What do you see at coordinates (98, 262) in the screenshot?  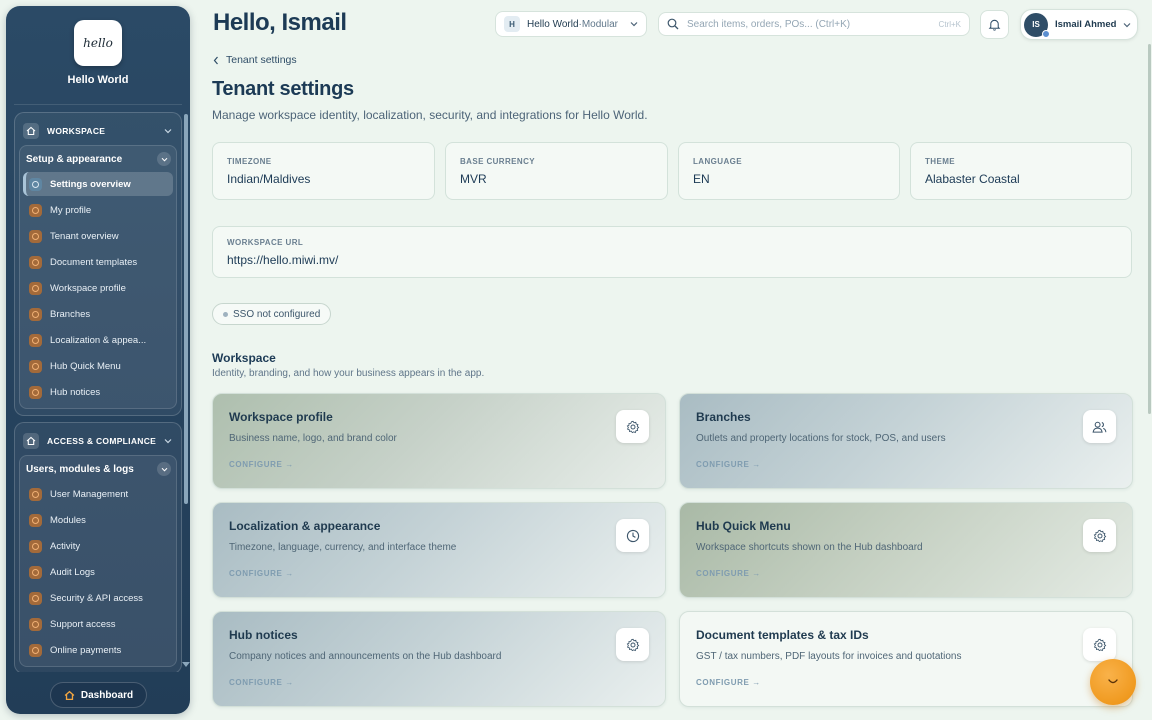 I see `sidebar-item-document-templates: Document templates` at bounding box center [98, 262].